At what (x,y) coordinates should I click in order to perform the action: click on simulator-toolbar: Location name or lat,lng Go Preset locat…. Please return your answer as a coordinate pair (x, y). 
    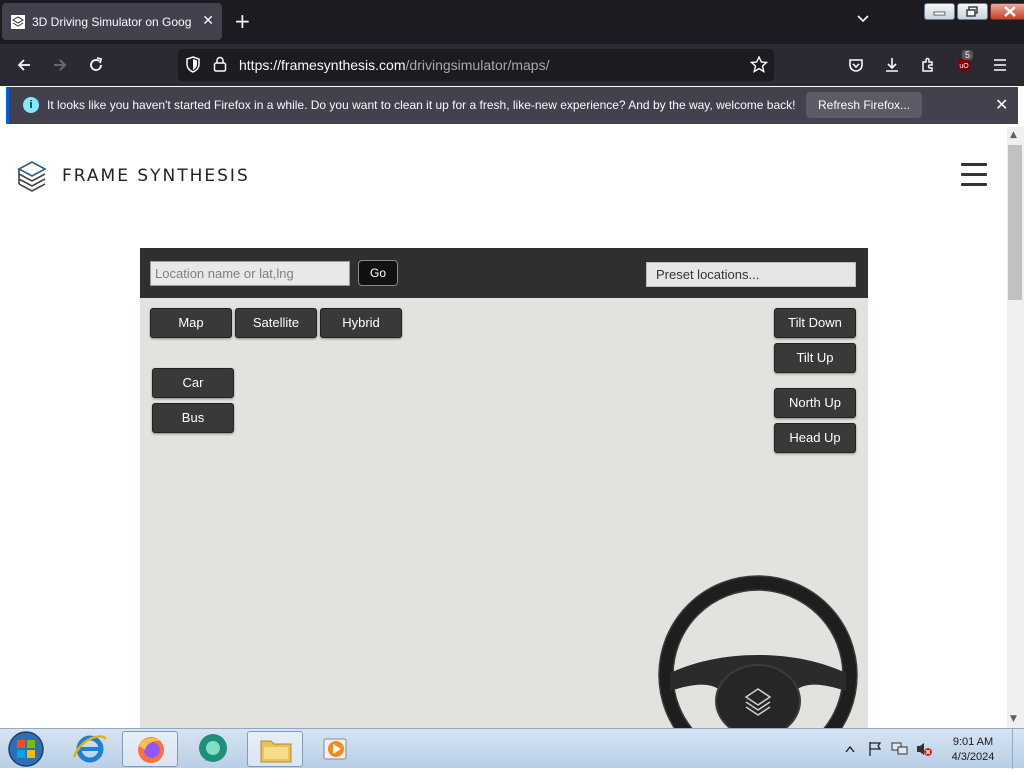
    Looking at the image, I should click on (504, 273).